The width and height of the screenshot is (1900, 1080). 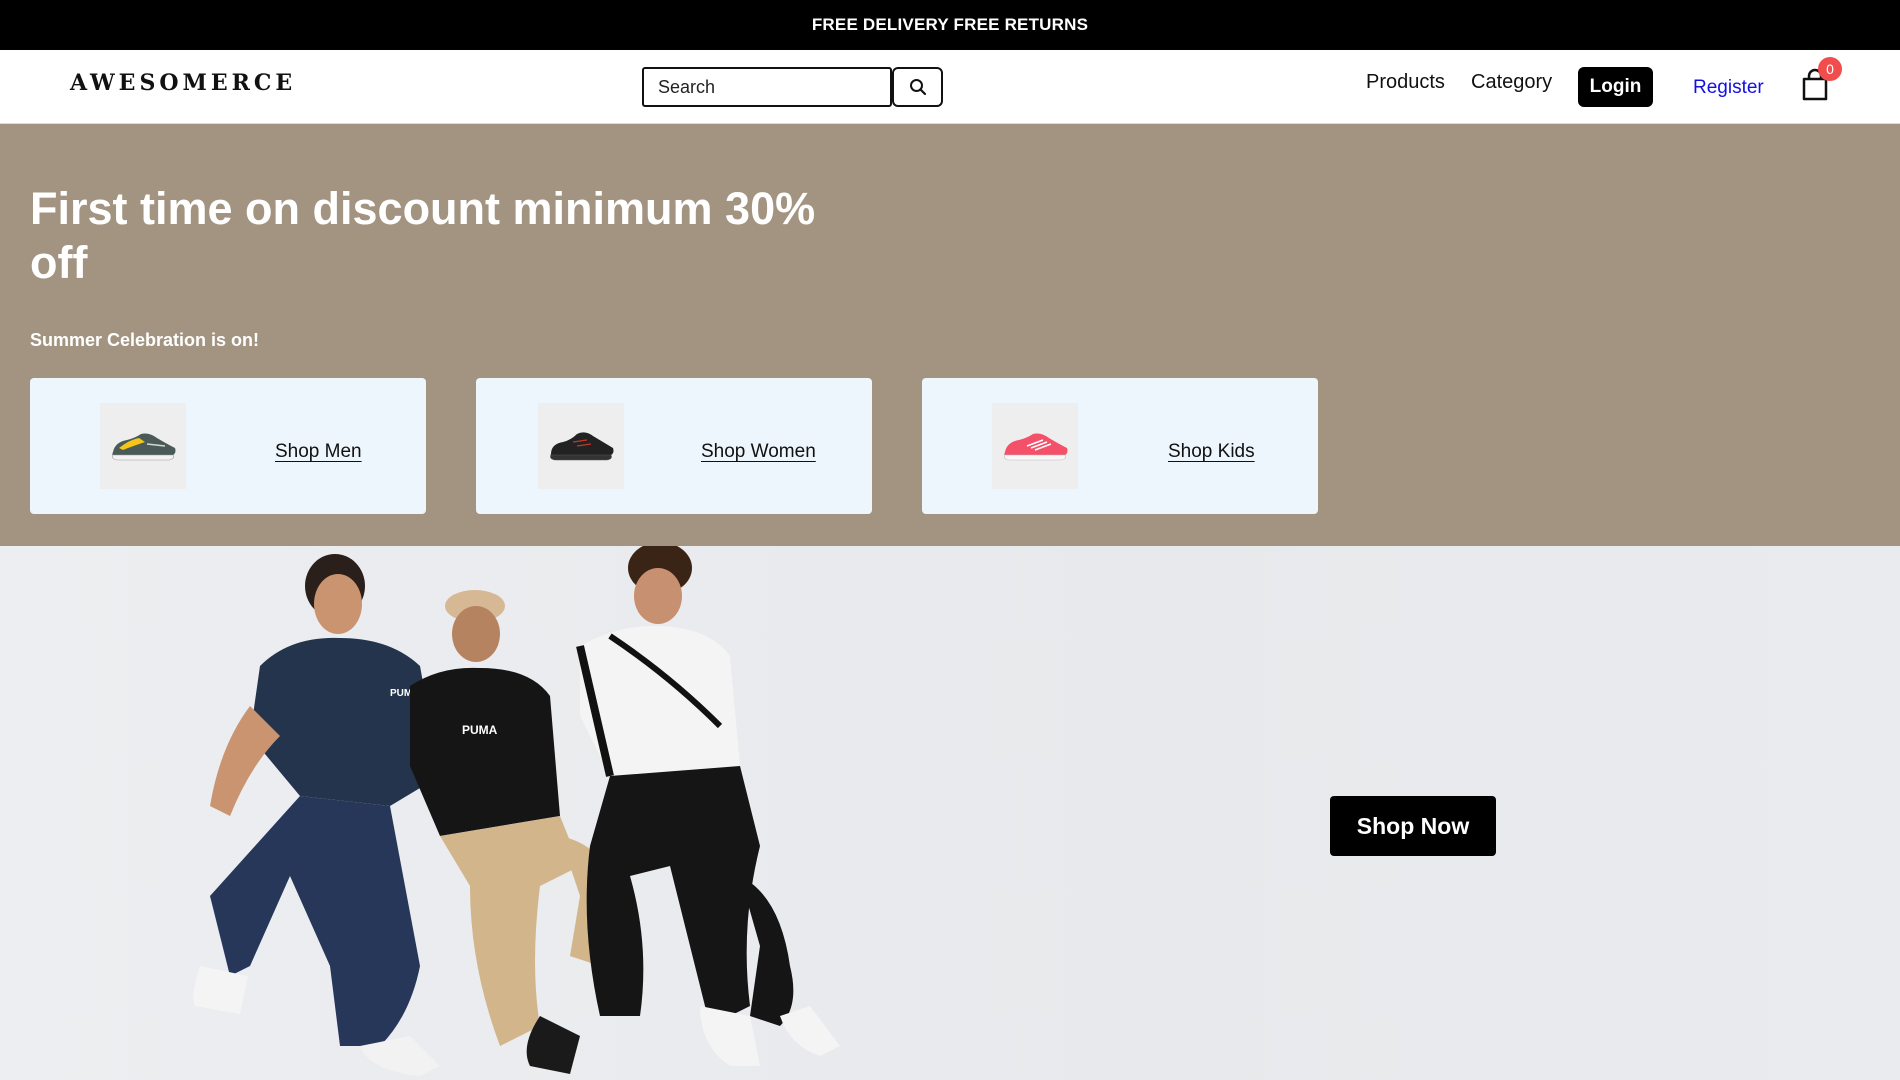 What do you see at coordinates (1405, 82) in the screenshot?
I see `nav-products: Products` at bounding box center [1405, 82].